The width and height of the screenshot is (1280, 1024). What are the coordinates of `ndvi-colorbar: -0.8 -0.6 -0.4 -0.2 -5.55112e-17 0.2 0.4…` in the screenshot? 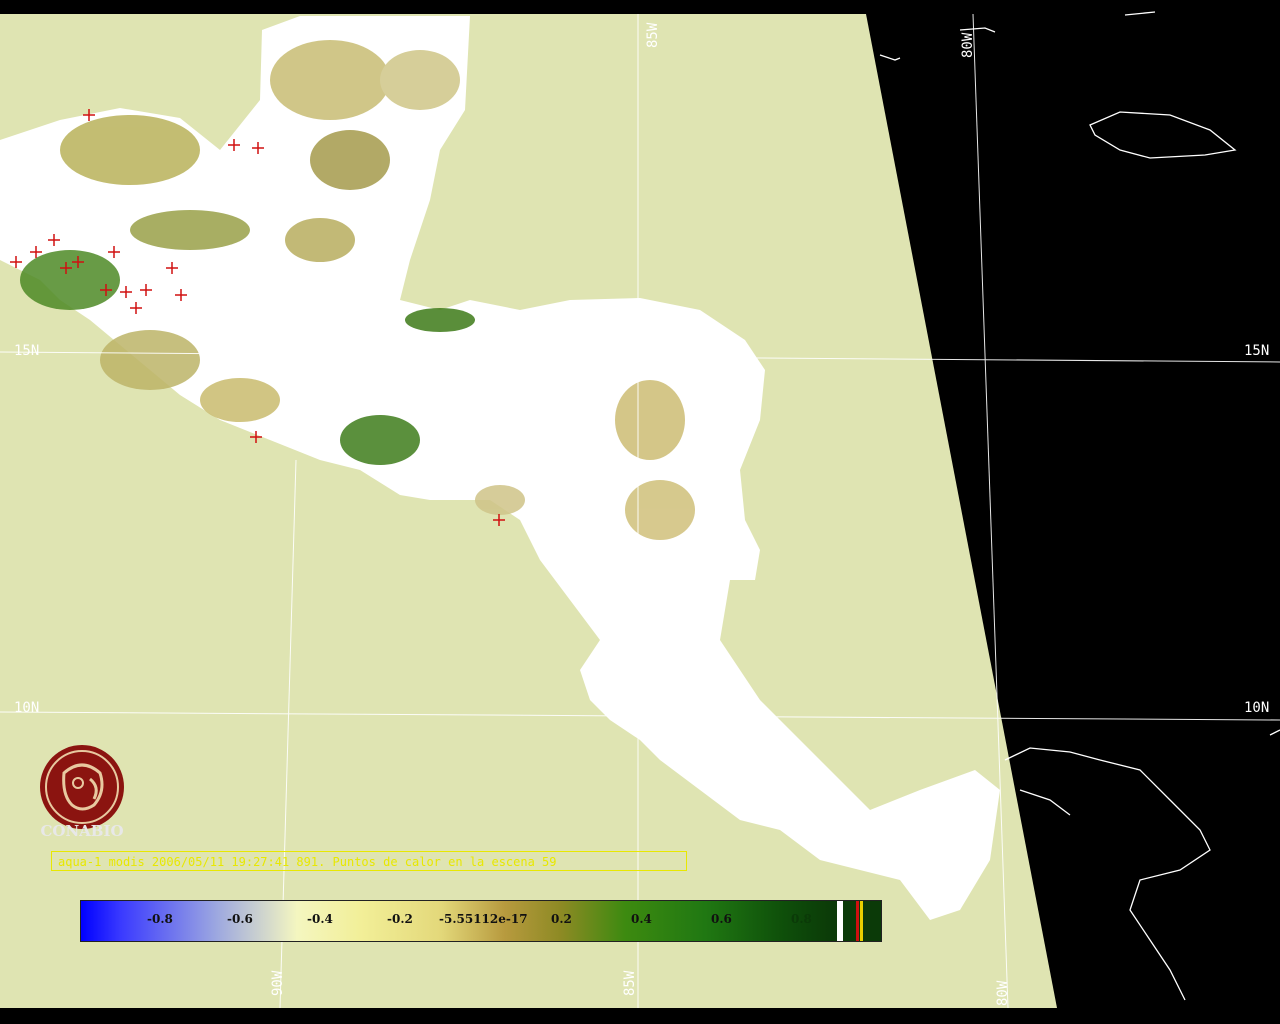 It's located at (481, 921).